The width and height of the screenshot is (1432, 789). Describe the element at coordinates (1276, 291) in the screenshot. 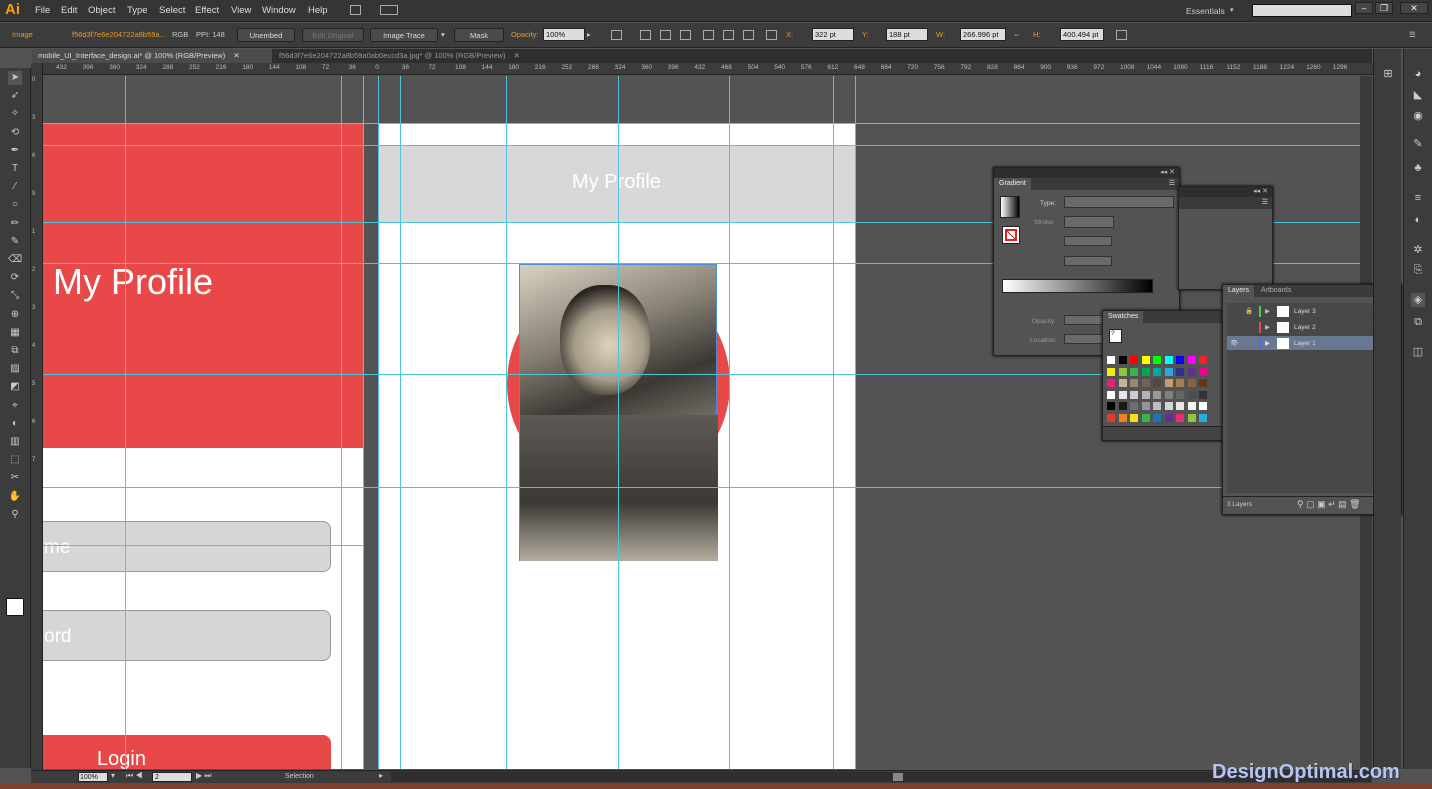

I see `tab-artboards: Artboards` at that location.